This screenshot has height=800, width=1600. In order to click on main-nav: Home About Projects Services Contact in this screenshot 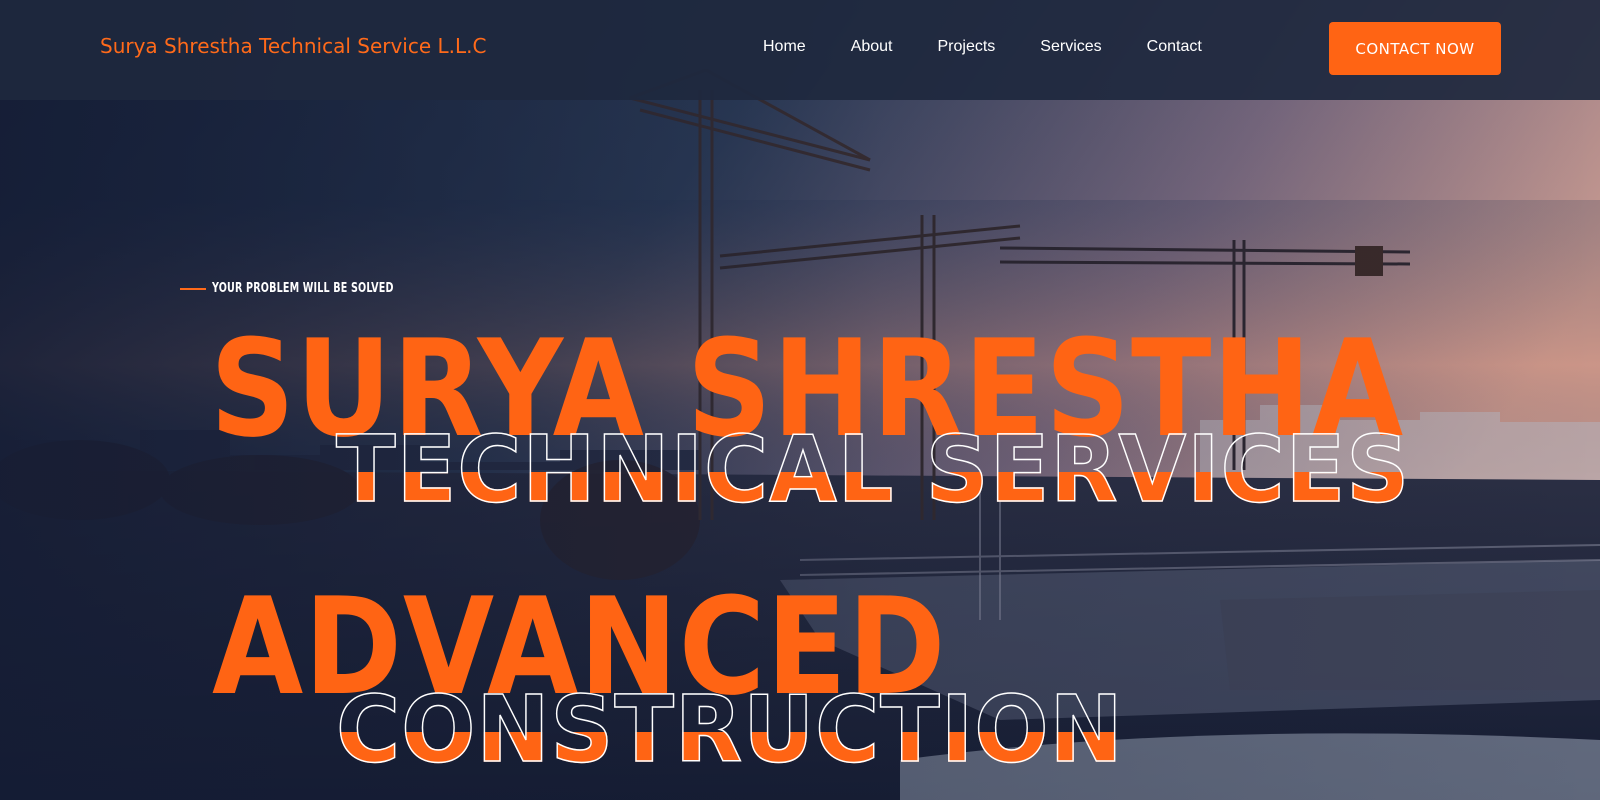, I will do `click(982, 47)`.